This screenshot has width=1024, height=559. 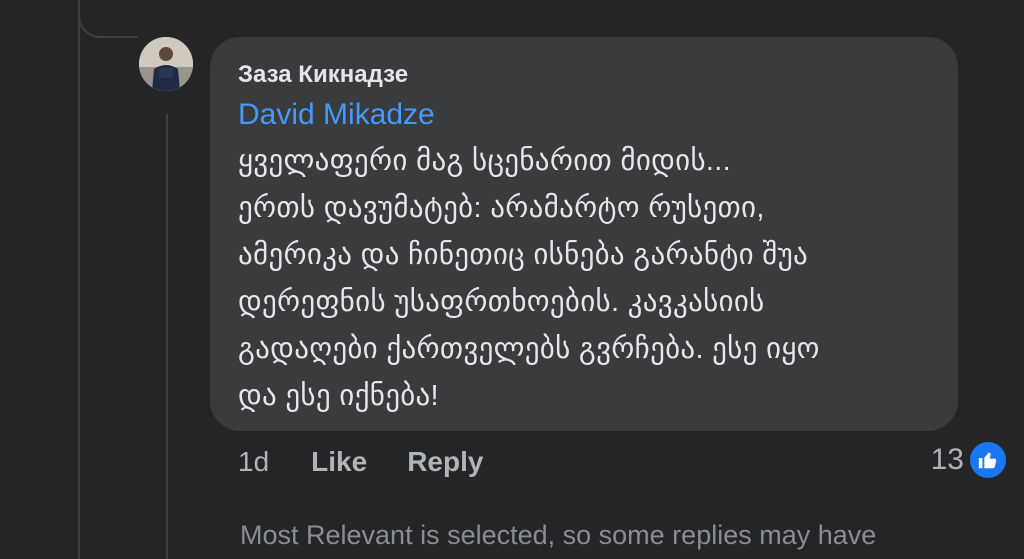 I want to click on reaction-count: 13, so click(x=947, y=459).